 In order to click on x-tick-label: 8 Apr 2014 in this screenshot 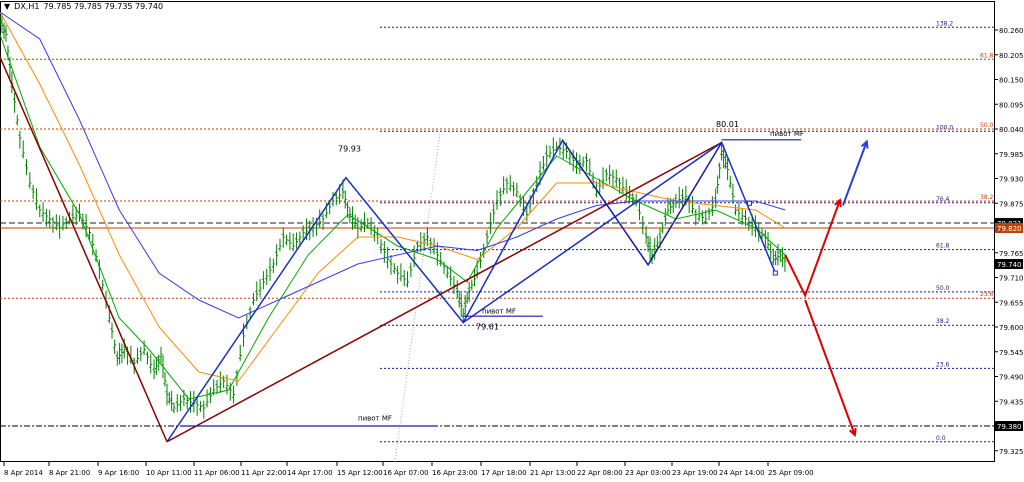, I will do `click(23, 473)`.